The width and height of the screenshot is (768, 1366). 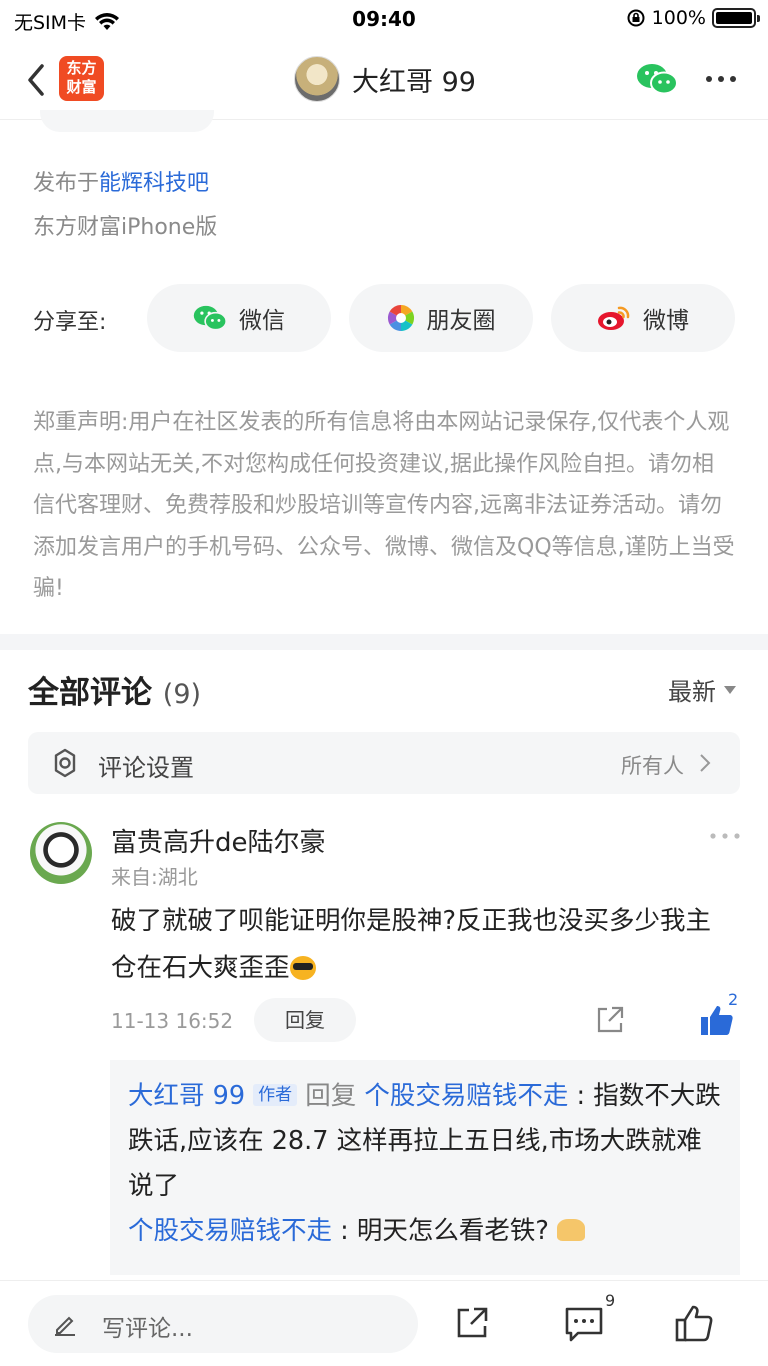 What do you see at coordinates (584, 1324) in the screenshot?
I see `comment-icon` at bounding box center [584, 1324].